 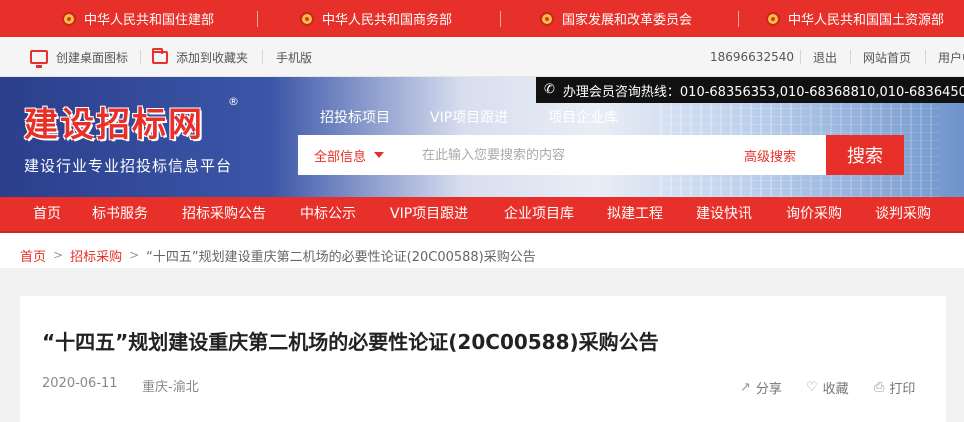 What do you see at coordinates (429, 214) in the screenshot?
I see `nav-vip-follow: VIP项目跟进` at bounding box center [429, 214].